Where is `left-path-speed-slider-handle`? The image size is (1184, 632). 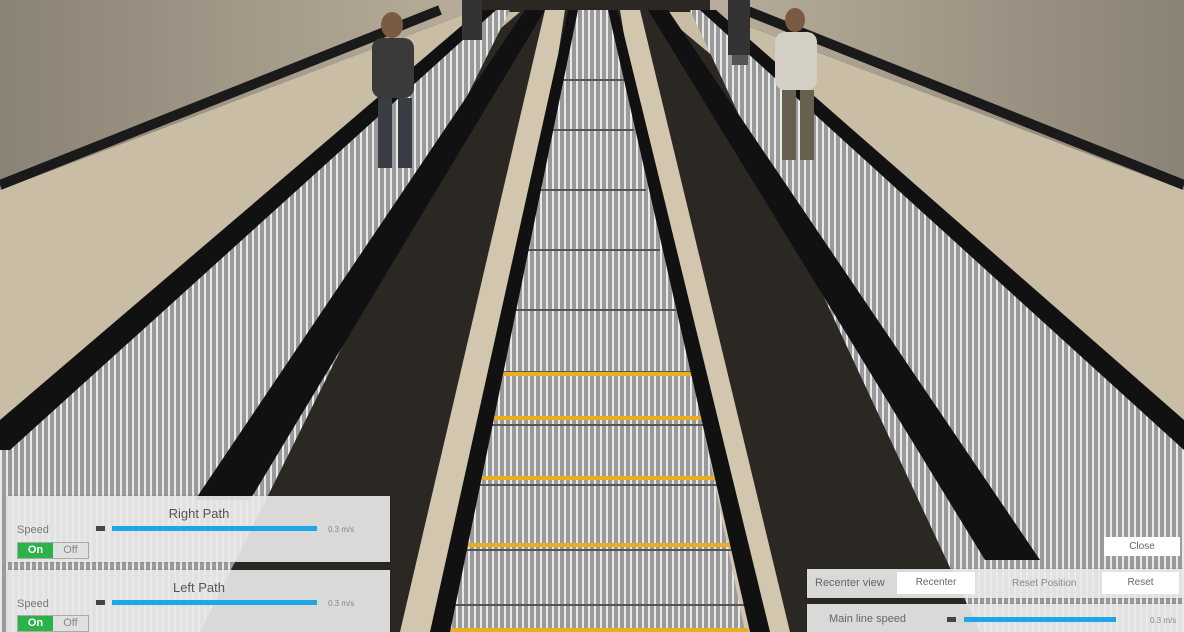
left-path-speed-slider-handle is located at coordinates (100, 602).